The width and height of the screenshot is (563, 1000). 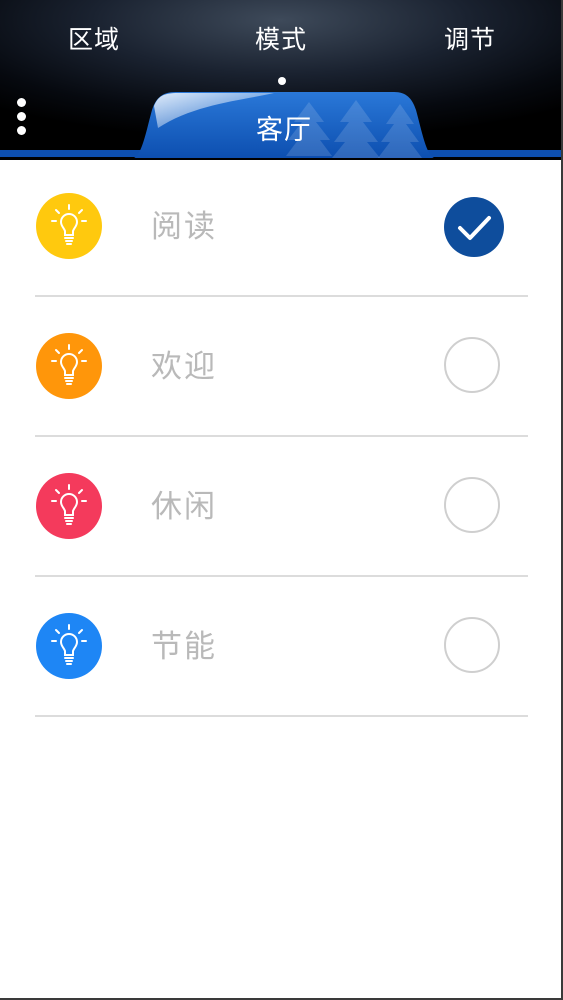 I want to click on checkmark-icon, so click(x=474, y=228).